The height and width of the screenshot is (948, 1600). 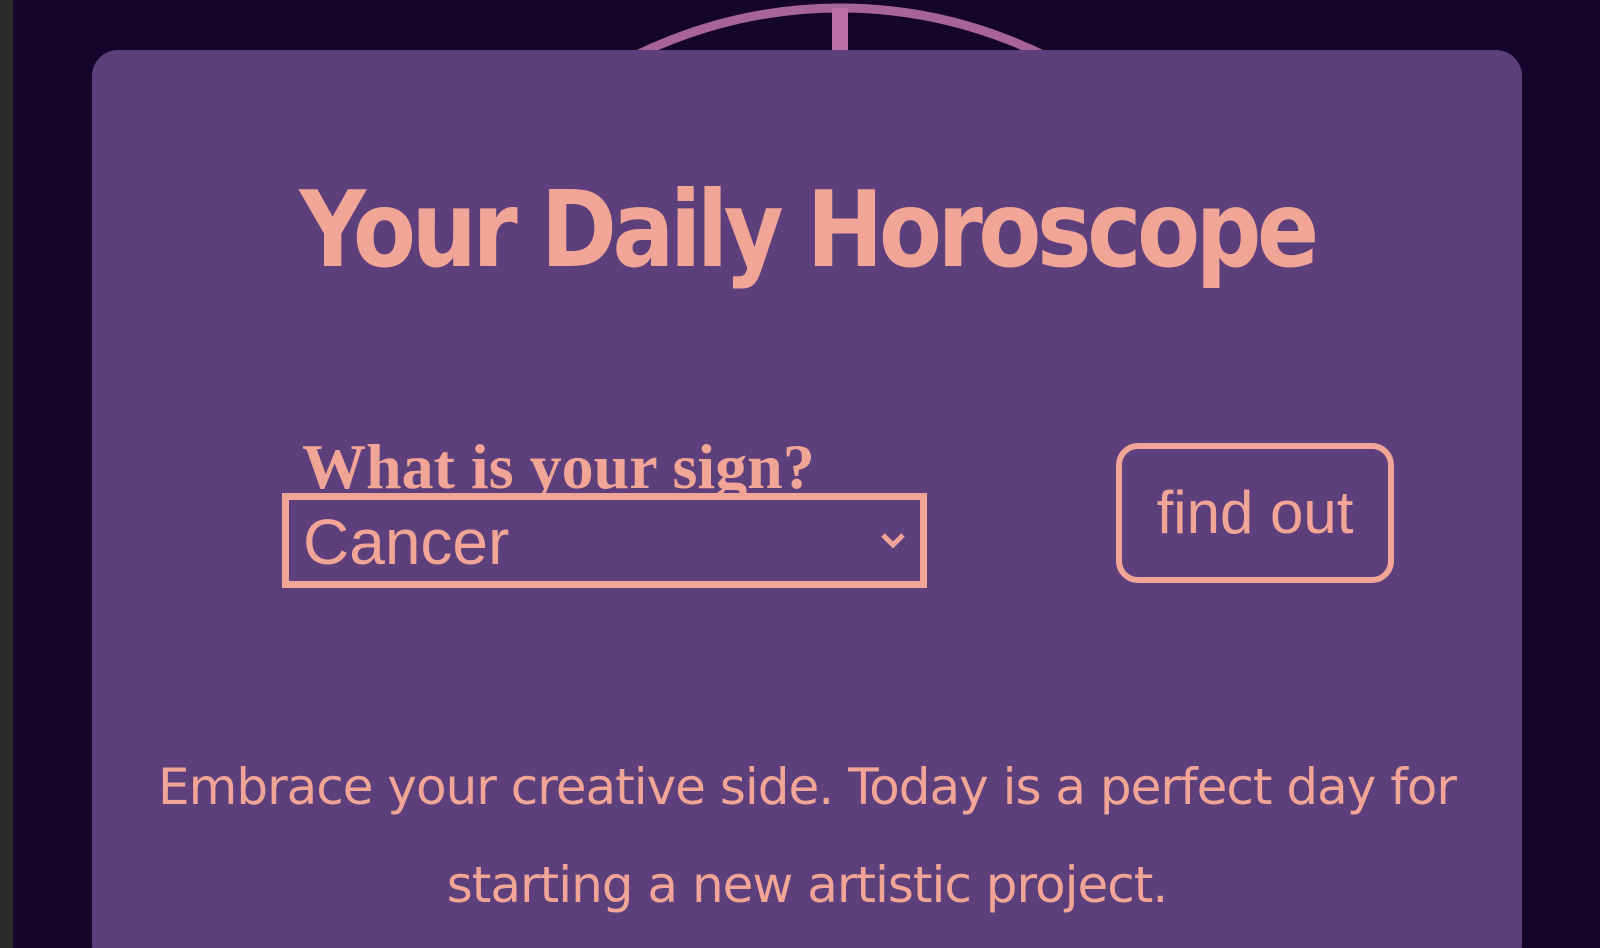 I want to click on page-title: Your Daily Horoscope, so click(x=809, y=230).